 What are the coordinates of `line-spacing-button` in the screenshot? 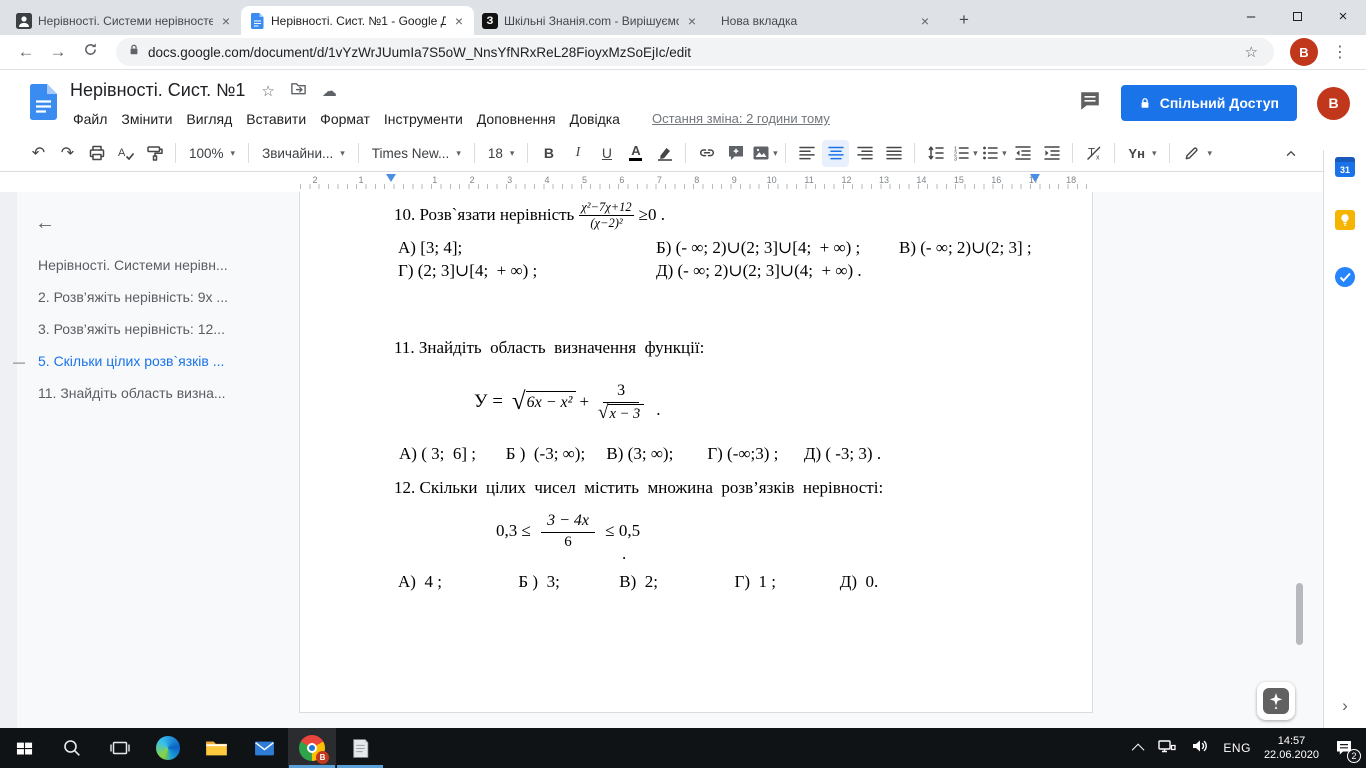 It's located at (935, 153).